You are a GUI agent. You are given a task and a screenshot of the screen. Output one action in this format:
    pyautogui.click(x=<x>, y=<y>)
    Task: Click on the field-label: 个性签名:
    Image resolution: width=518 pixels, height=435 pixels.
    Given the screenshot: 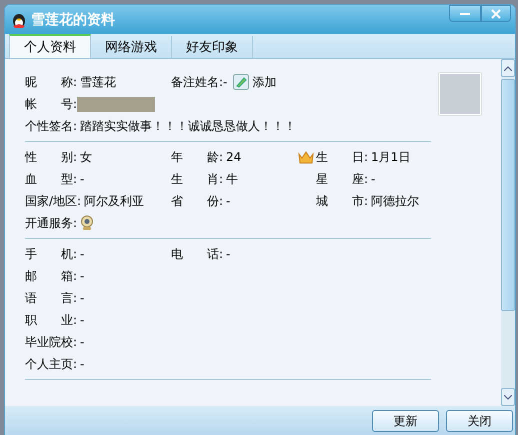 What is the action you would take?
    pyautogui.click(x=51, y=126)
    